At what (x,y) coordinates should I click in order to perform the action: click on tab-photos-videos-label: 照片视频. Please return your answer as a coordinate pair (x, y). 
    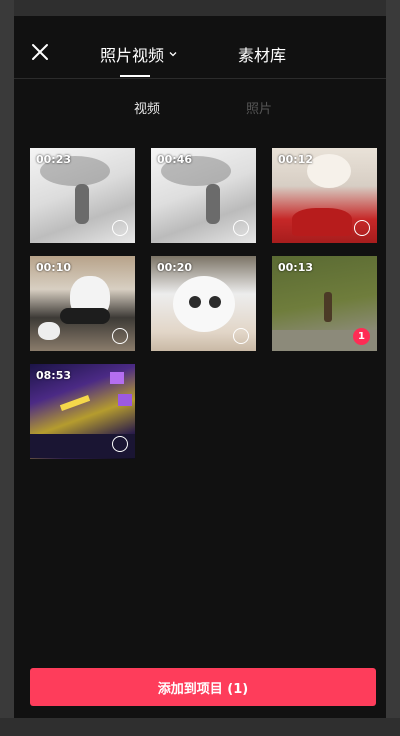
    Looking at the image, I should click on (132, 55).